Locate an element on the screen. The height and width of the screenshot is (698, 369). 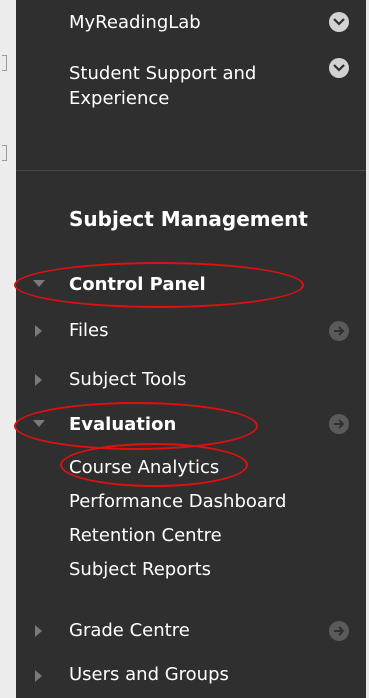
menu-performance-dashboard: Performance Dashboard is located at coordinates (177, 501).